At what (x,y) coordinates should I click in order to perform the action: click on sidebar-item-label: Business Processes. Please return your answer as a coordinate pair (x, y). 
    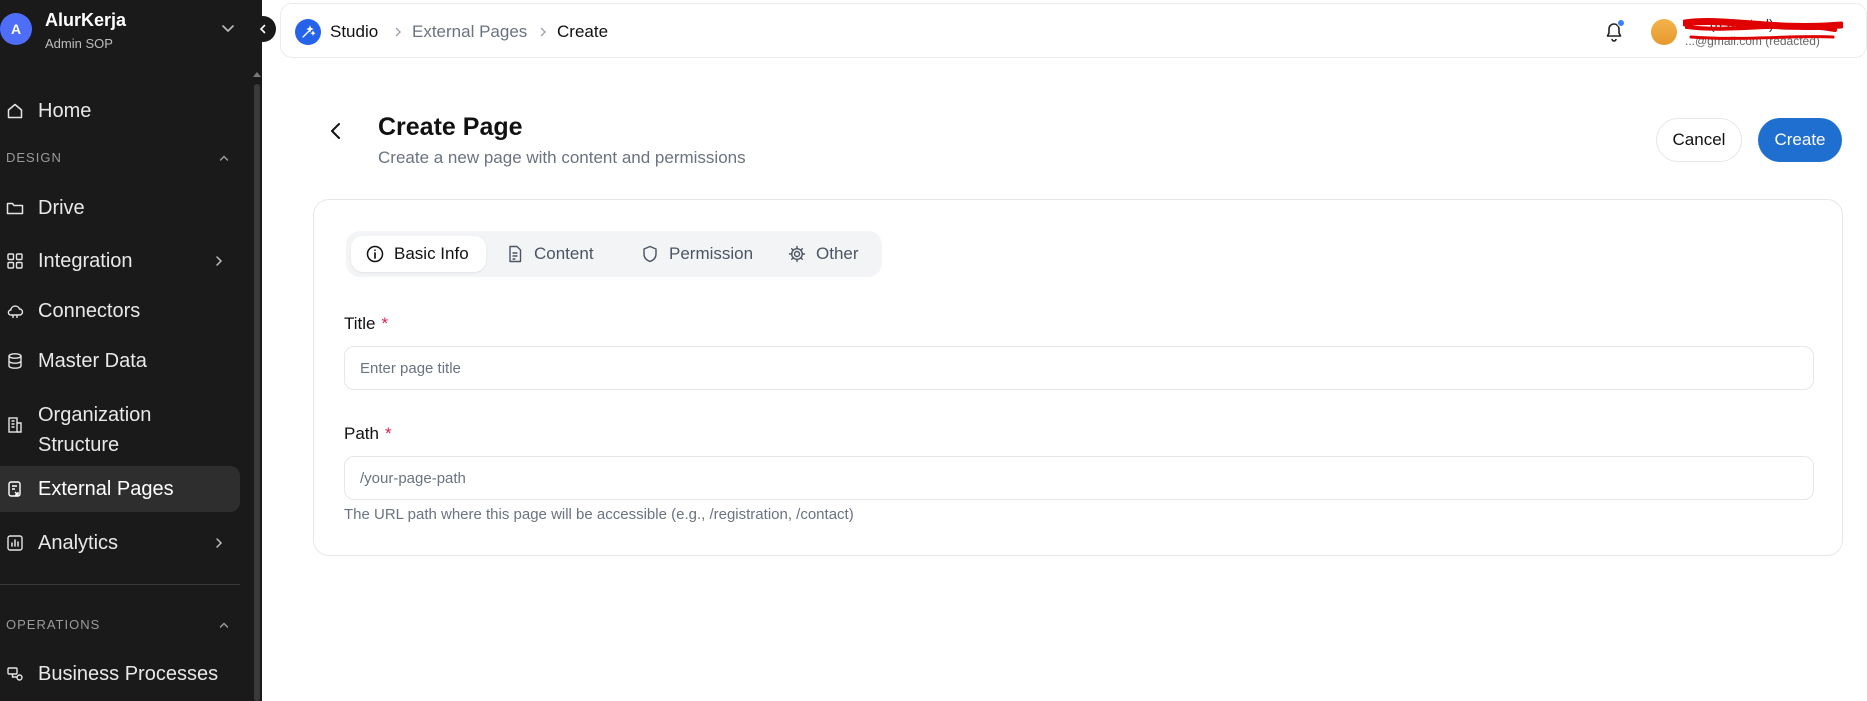
    Looking at the image, I should click on (128, 673).